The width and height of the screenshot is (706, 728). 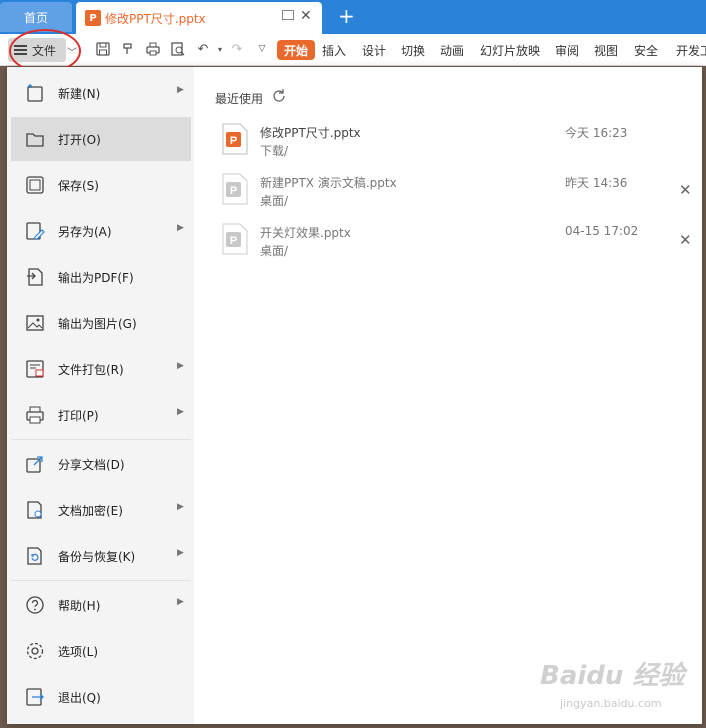 What do you see at coordinates (288, 15) in the screenshot?
I see `monitor-icon` at bounding box center [288, 15].